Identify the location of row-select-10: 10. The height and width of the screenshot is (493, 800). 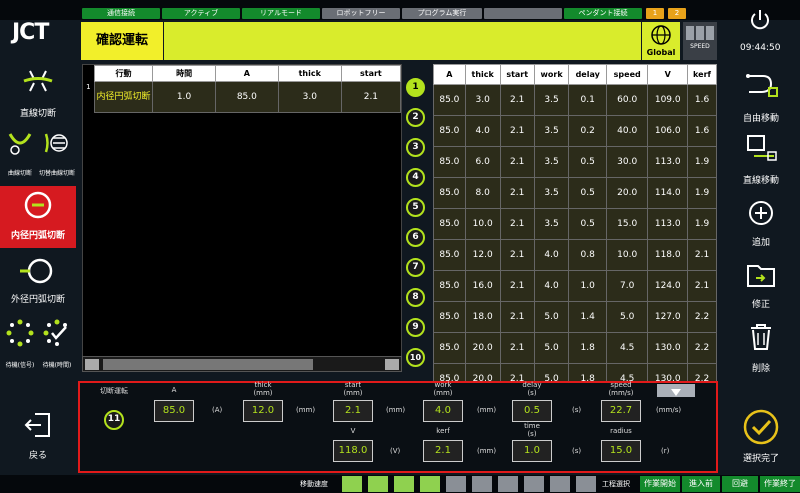
(415, 357).